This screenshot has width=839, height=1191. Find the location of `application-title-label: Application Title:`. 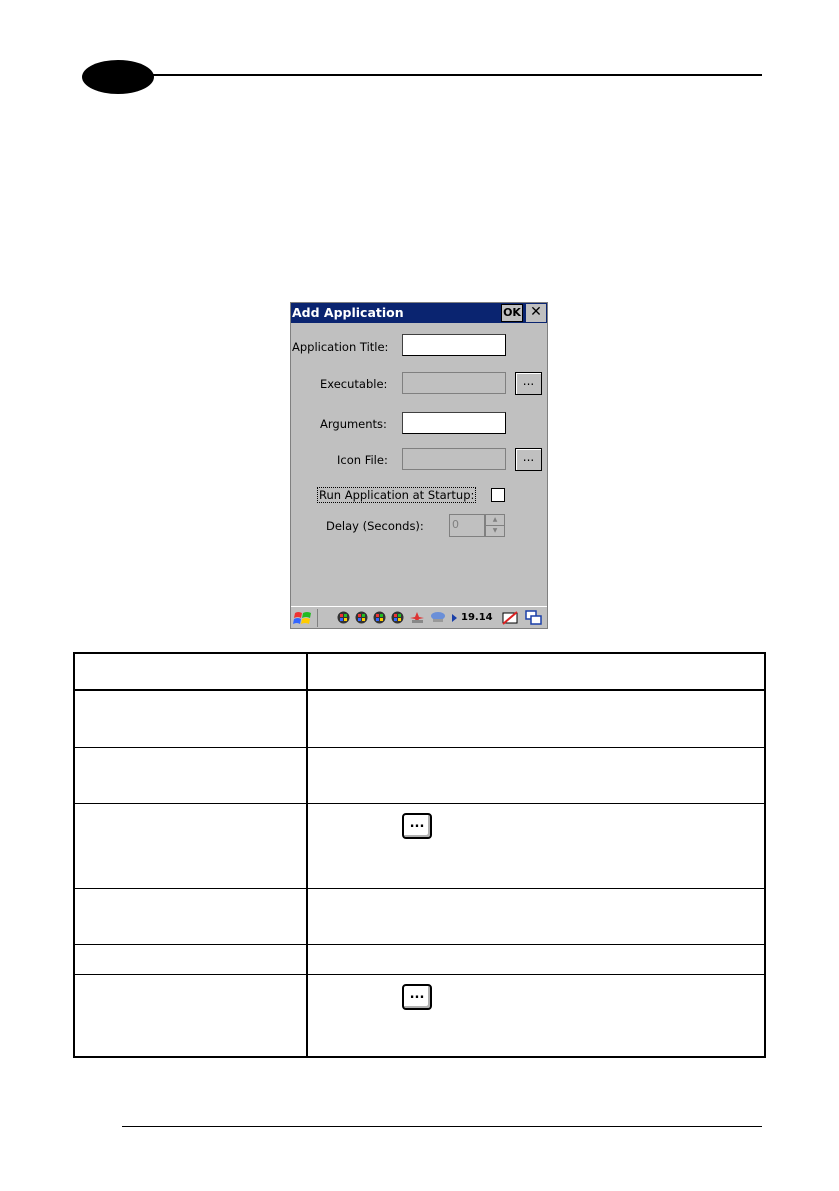

application-title-label: Application Title: is located at coordinates (340, 347).